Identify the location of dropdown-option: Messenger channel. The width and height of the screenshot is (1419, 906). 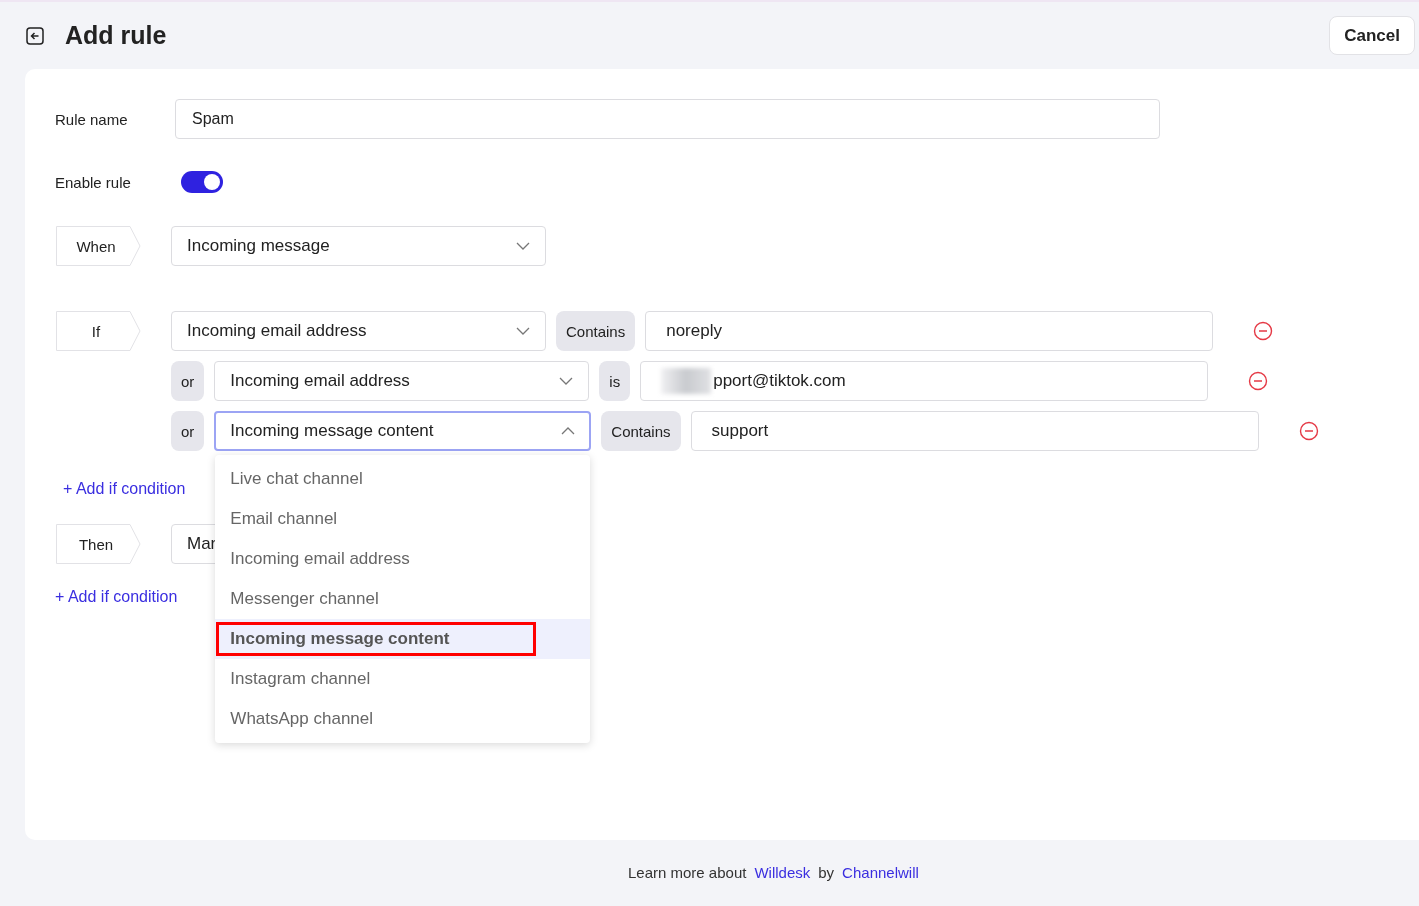
(403, 599).